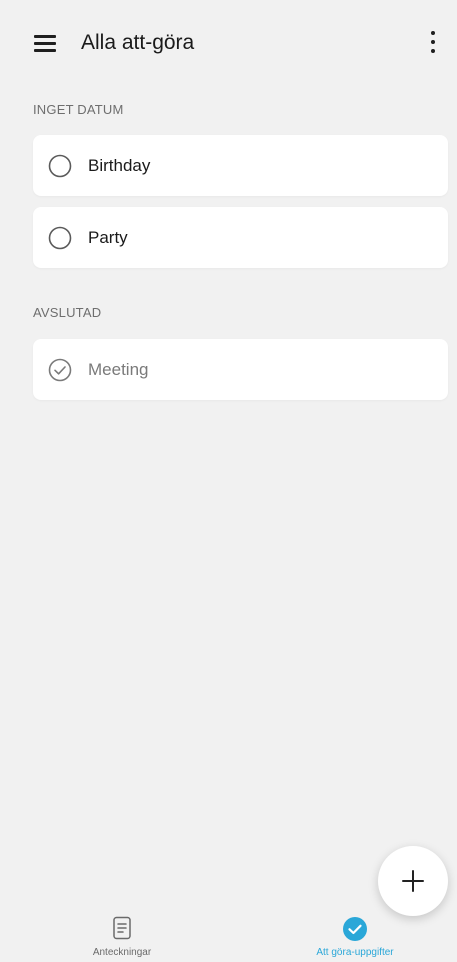 This screenshot has width=457, height=962. Describe the element at coordinates (119, 165) in the screenshot. I see `task-label: Birthday` at that location.